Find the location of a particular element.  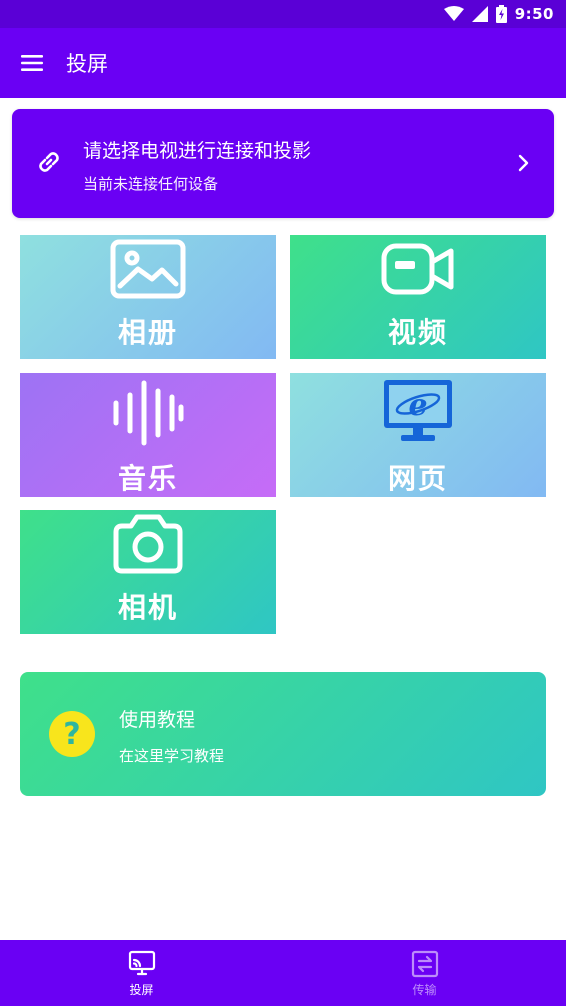

tile-camera: 相机 is located at coordinates (148, 572).